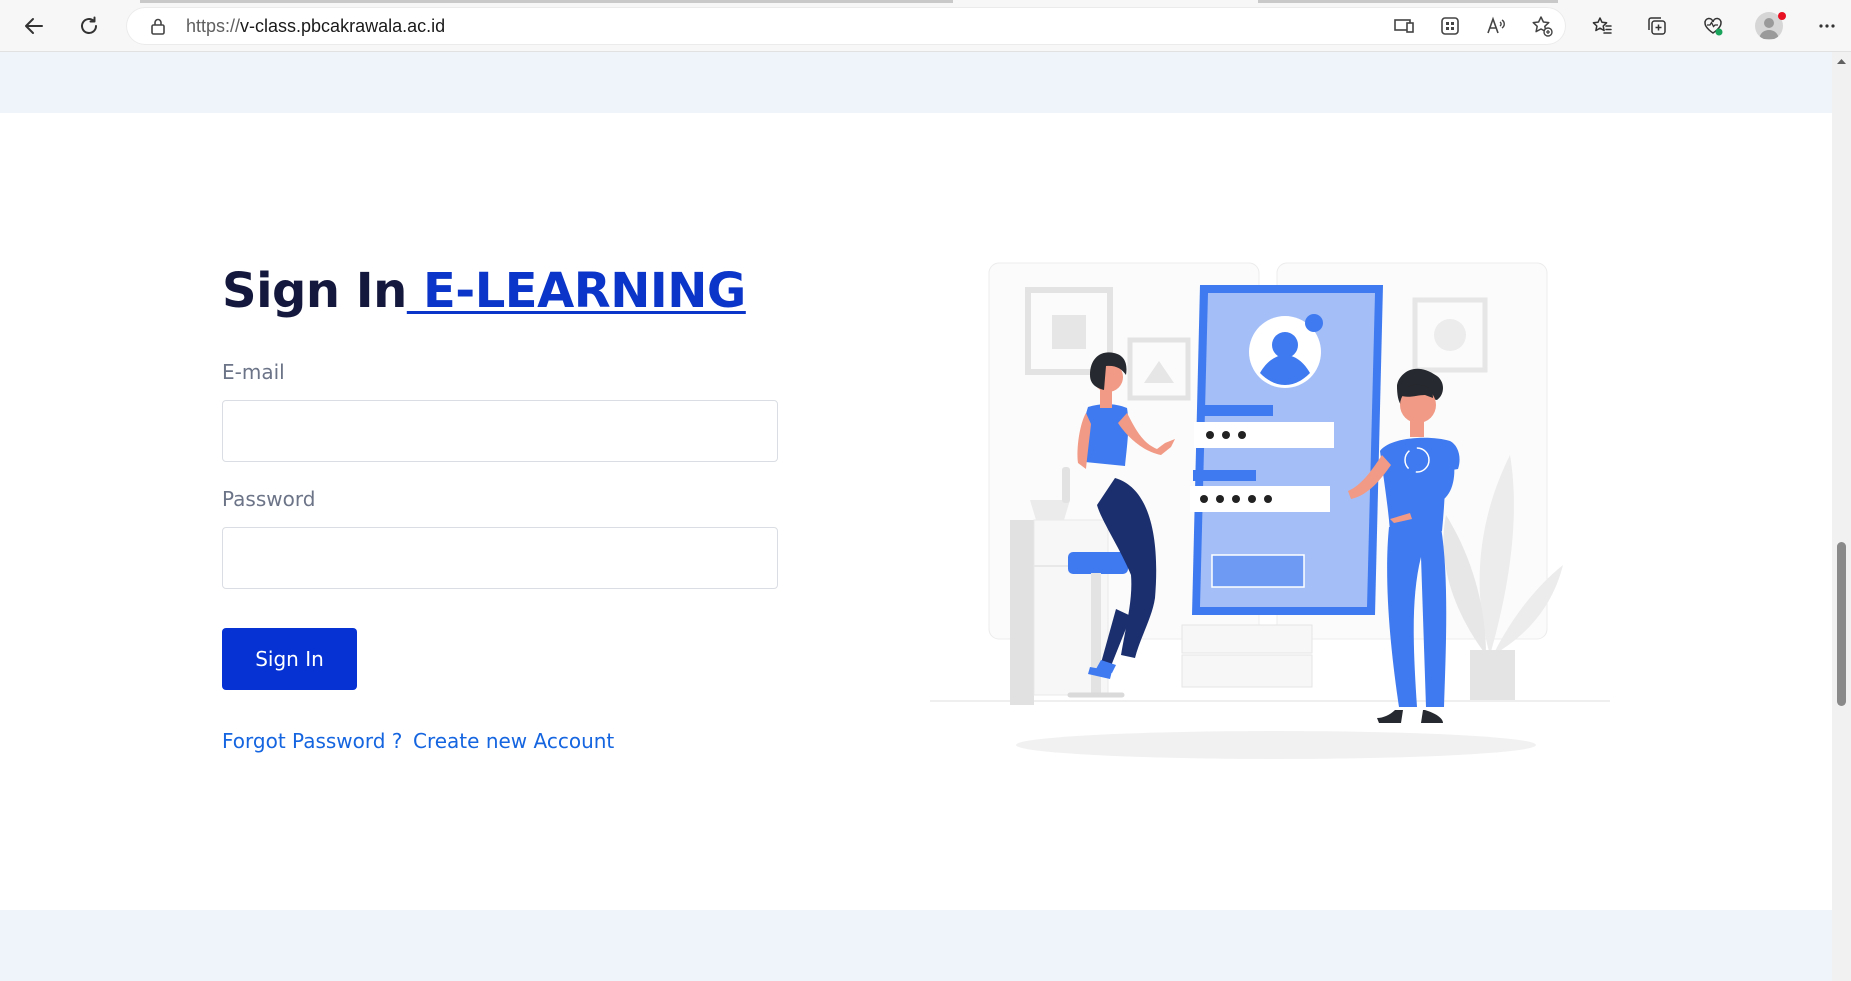 The width and height of the screenshot is (1851, 981). Describe the element at coordinates (1782, 16) in the screenshot. I see `notification-dot` at that location.